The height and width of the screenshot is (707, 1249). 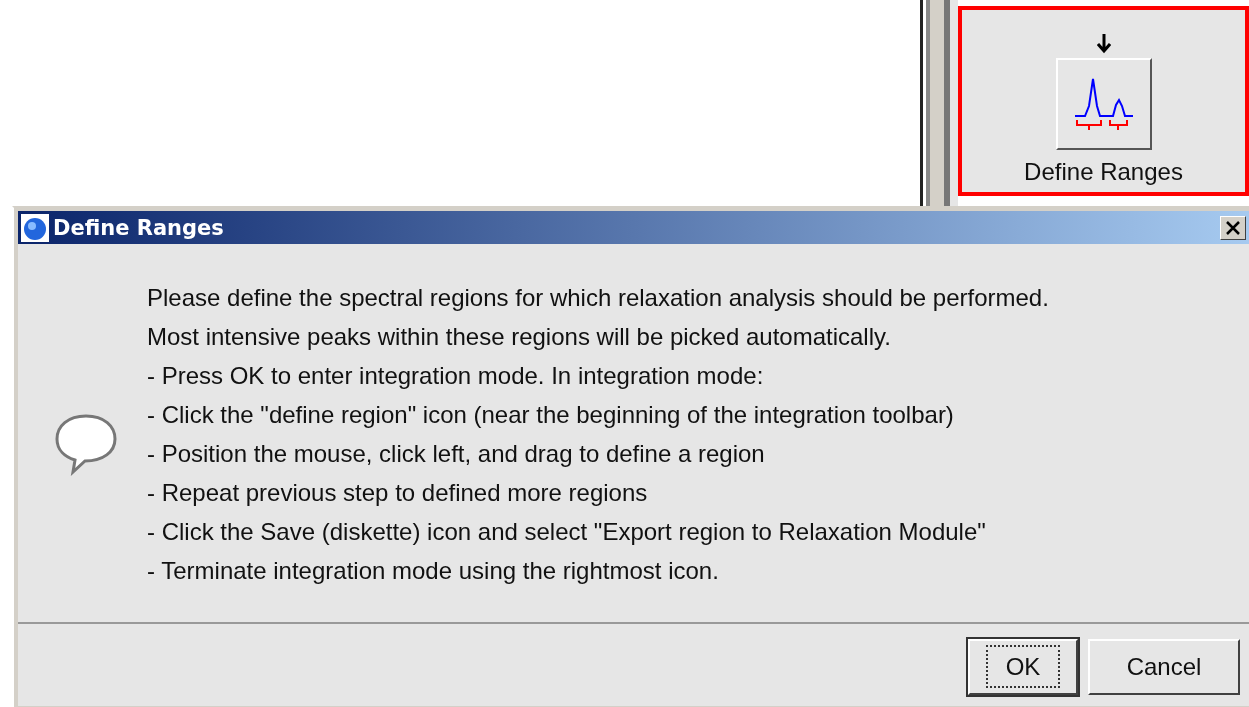 I want to click on message-line: - Press OK to enter integration mode. In integration mode:, so click(x=456, y=376).